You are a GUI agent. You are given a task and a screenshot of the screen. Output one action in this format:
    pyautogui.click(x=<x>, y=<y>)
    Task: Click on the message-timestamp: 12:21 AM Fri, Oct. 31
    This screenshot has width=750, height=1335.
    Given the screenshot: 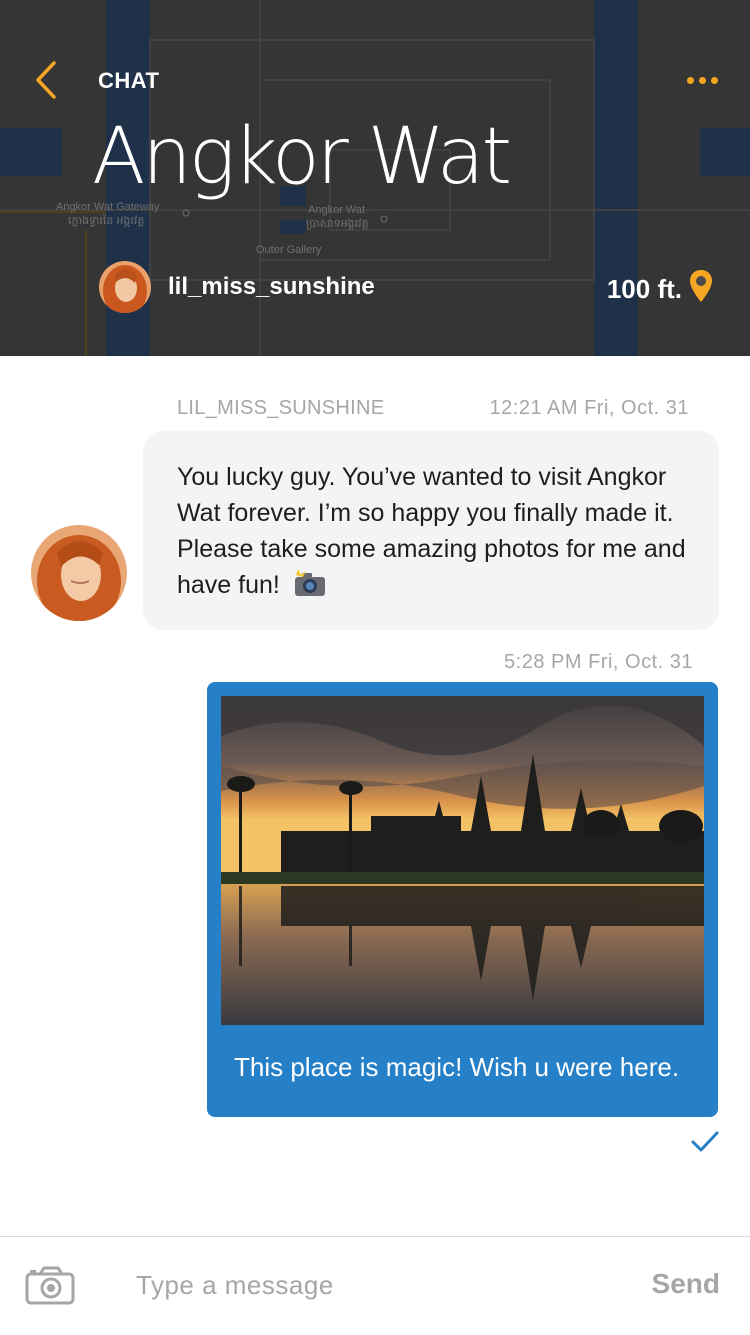 What is the action you would take?
    pyautogui.click(x=589, y=408)
    